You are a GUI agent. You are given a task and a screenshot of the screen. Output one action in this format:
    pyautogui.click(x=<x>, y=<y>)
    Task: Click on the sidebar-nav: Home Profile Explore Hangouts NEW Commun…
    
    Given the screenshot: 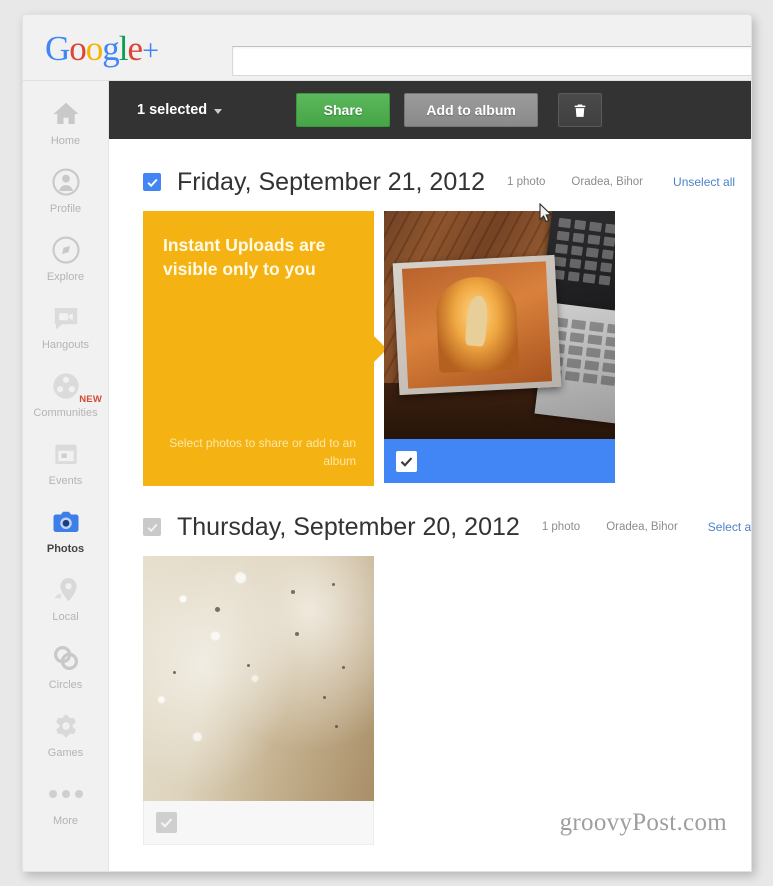 What is the action you would take?
    pyautogui.click(x=70, y=476)
    